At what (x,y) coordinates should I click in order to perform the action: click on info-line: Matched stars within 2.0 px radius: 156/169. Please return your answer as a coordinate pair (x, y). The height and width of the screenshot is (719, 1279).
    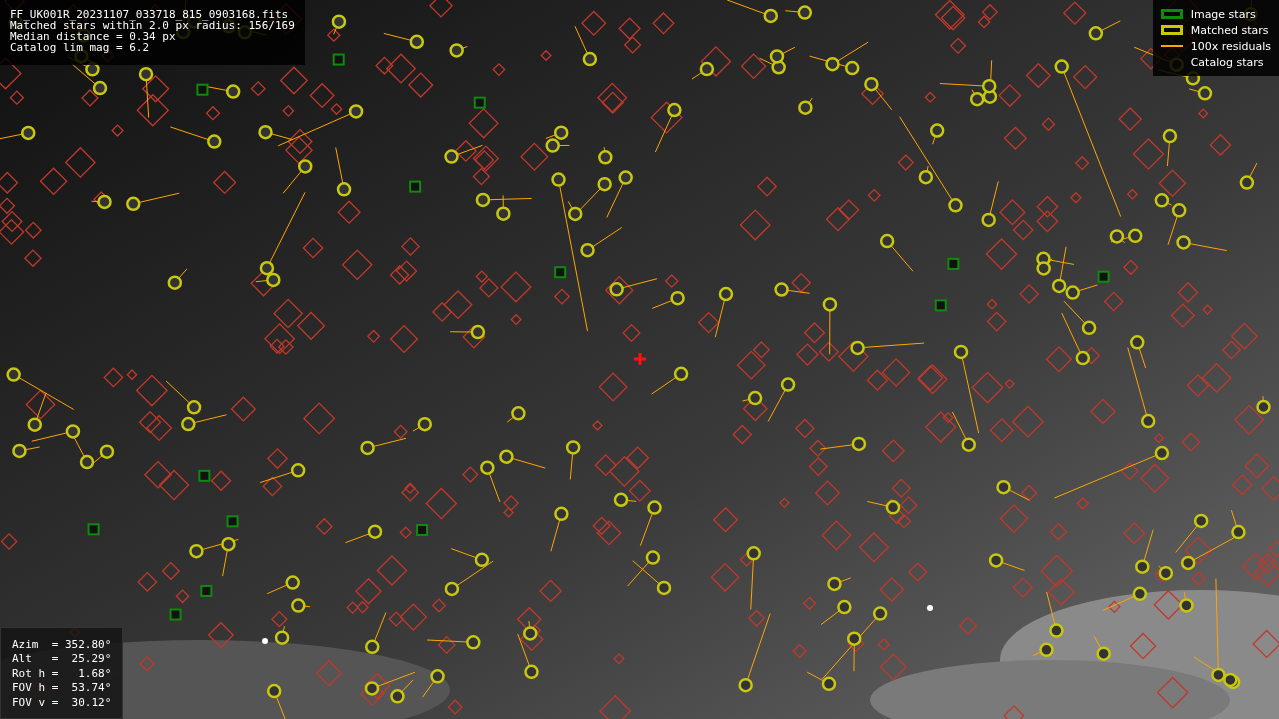
    Looking at the image, I should click on (152, 25).